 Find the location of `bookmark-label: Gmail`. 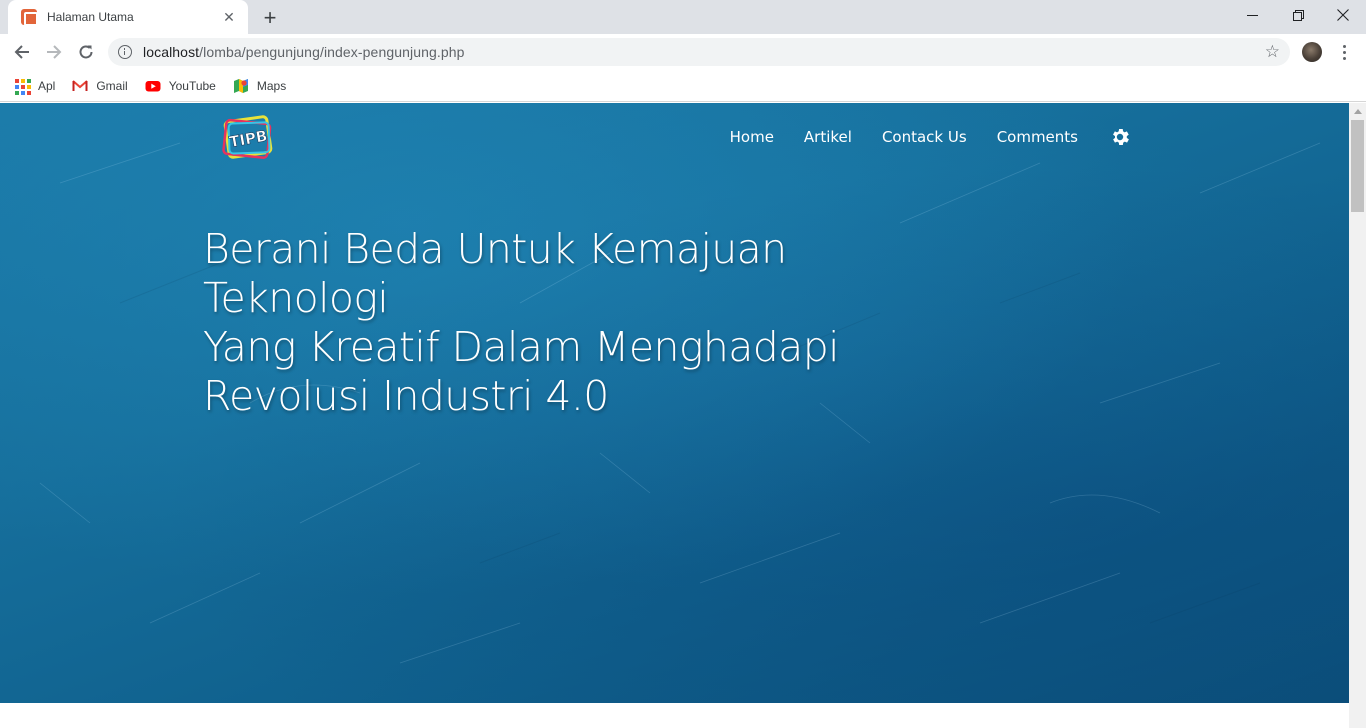

bookmark-label: Gmail is located at coordinates (112, 85).